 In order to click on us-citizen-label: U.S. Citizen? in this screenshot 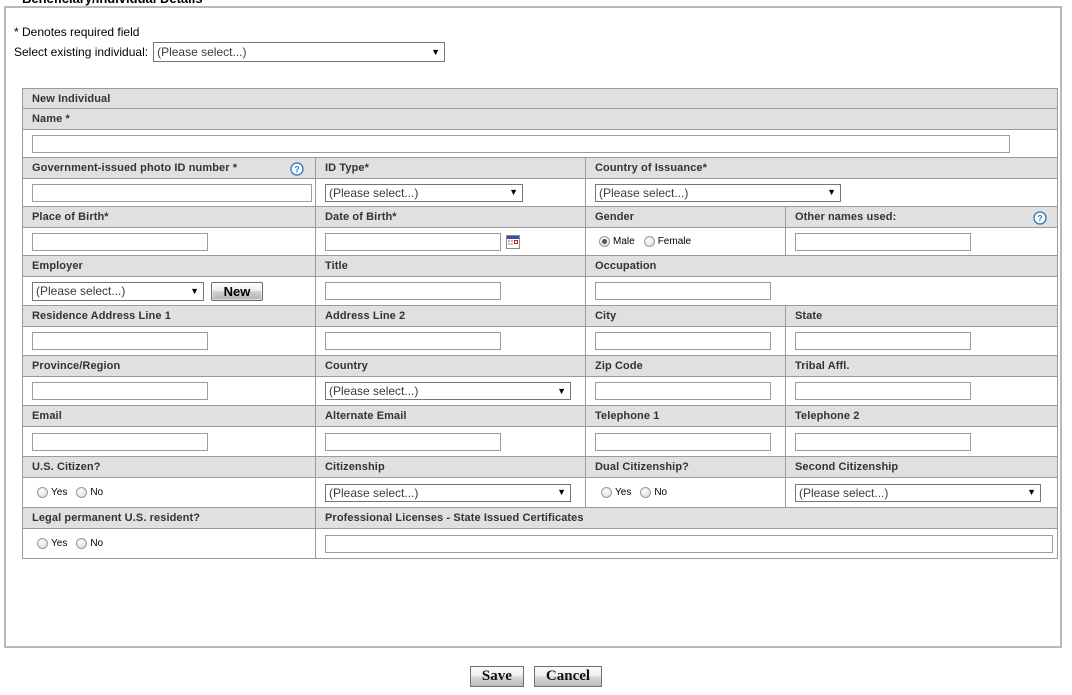, I will do `click(66, 467)`.